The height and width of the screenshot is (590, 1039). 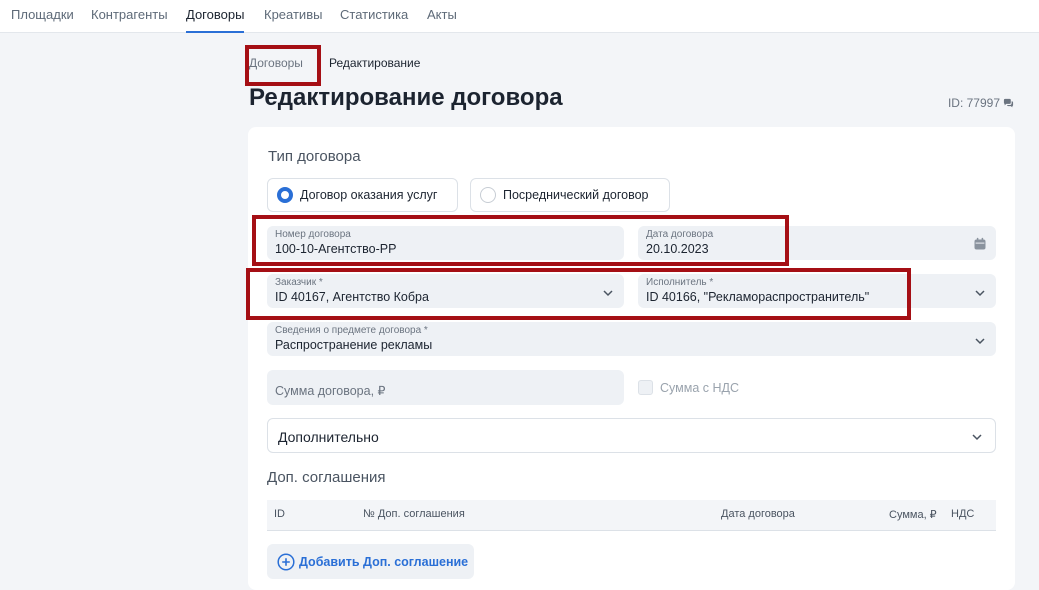 I want to click on field-value: ID 40167, Агентство Кобра, so click(x=352, y=297).